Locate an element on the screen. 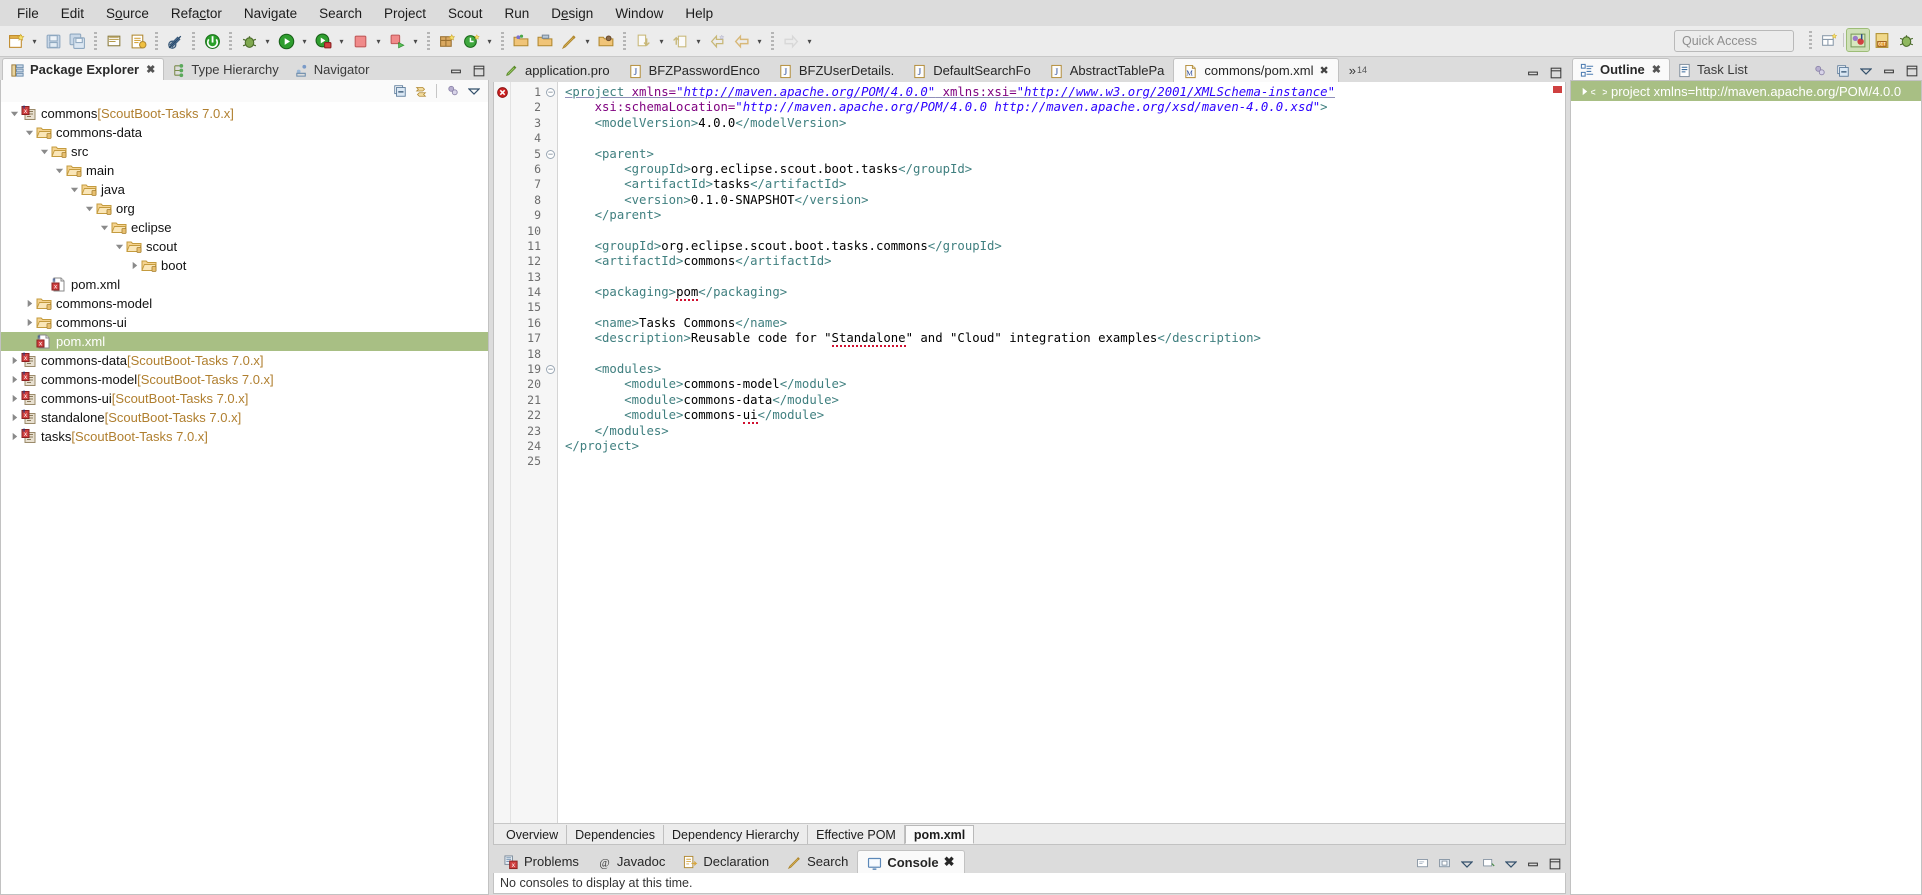  run-button is located at coordinates (286, 41).